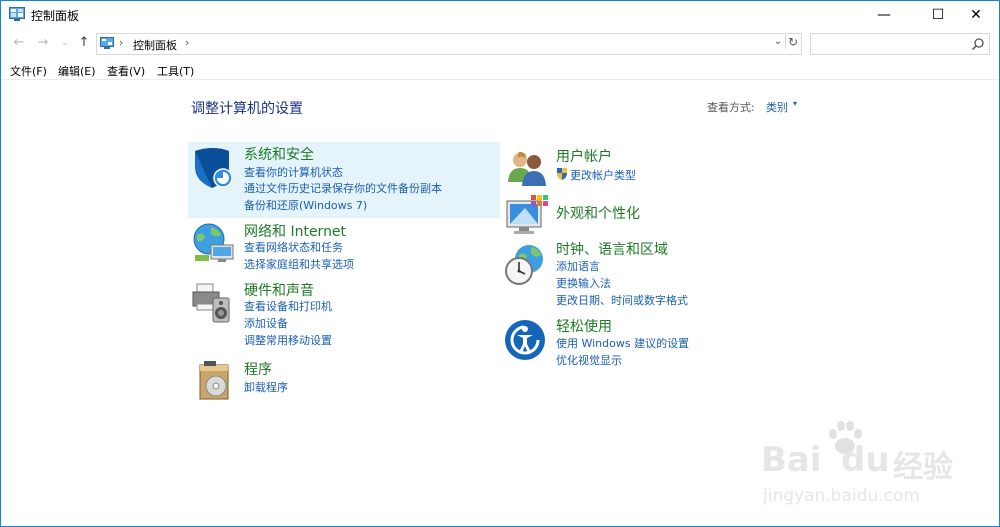 Image resolution: width=1000 pixels, height=527 pixels. I want to click on category-hardware-sound: 硬件和声音 查看设备和打印机 添加设备 调整常用移动设置, so click(344, 314).